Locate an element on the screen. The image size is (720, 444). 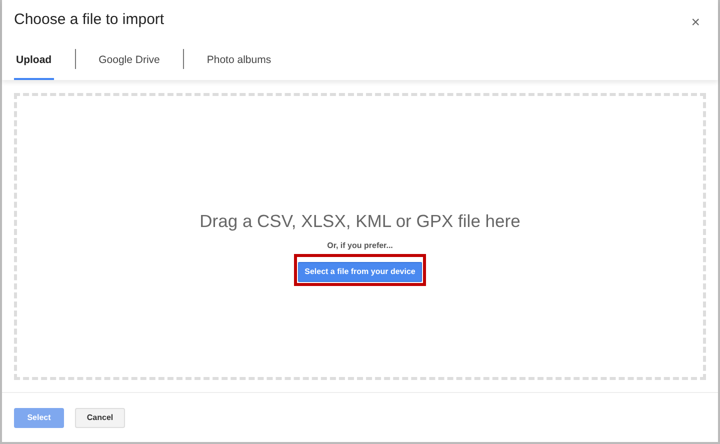
drop-heading: Drag a CSV, XLSX, KML or GPX file here is located at coordinates (360, 221).